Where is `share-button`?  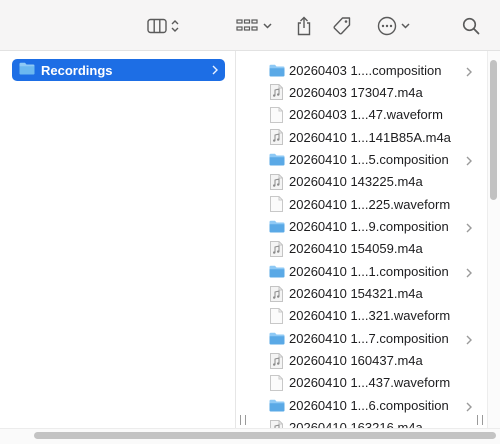
share-button is located at coordinates (304, 26).